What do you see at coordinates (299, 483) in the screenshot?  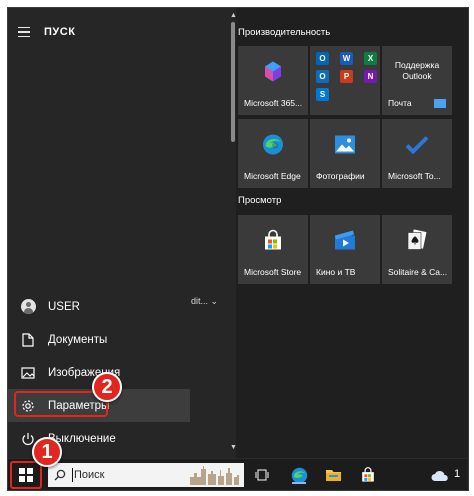 I see `running-indicator` at bounding box center [299, 483].